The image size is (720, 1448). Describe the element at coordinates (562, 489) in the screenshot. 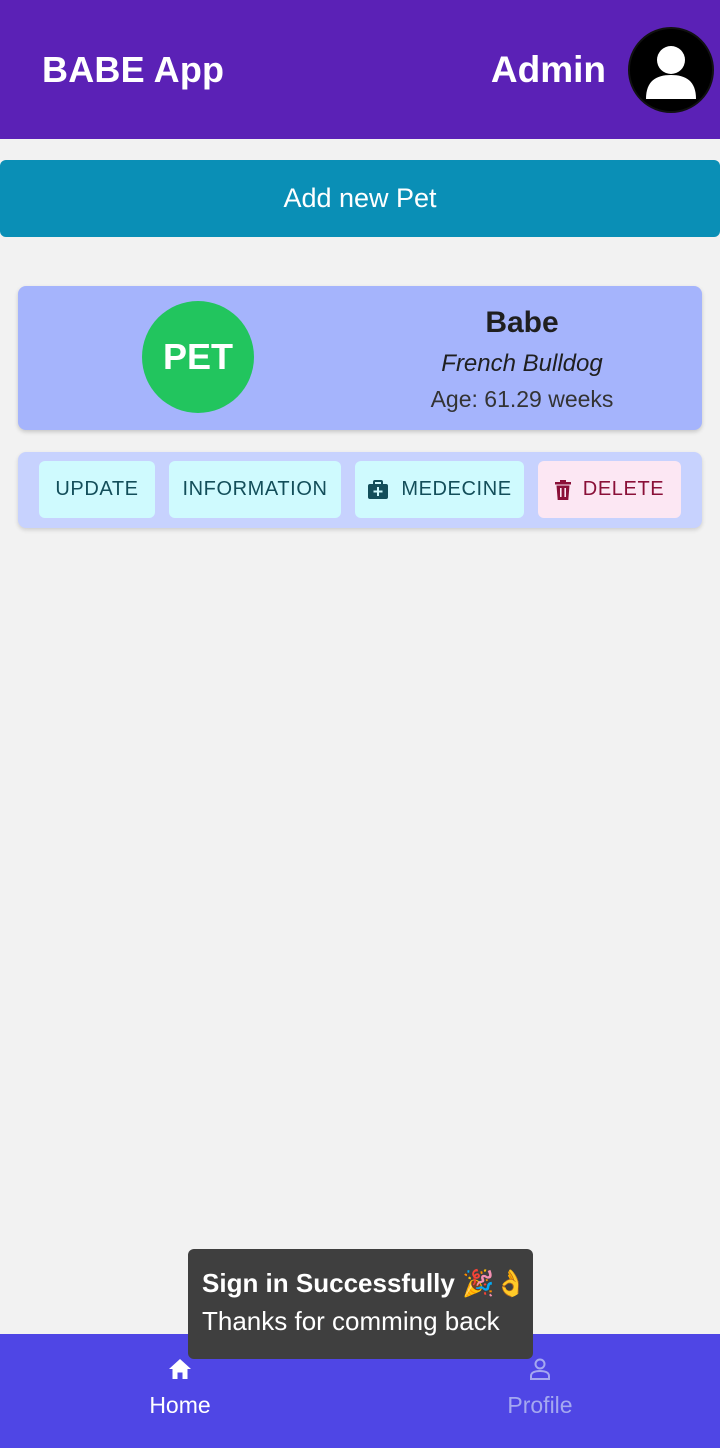

I see `trash-icon` at that location.